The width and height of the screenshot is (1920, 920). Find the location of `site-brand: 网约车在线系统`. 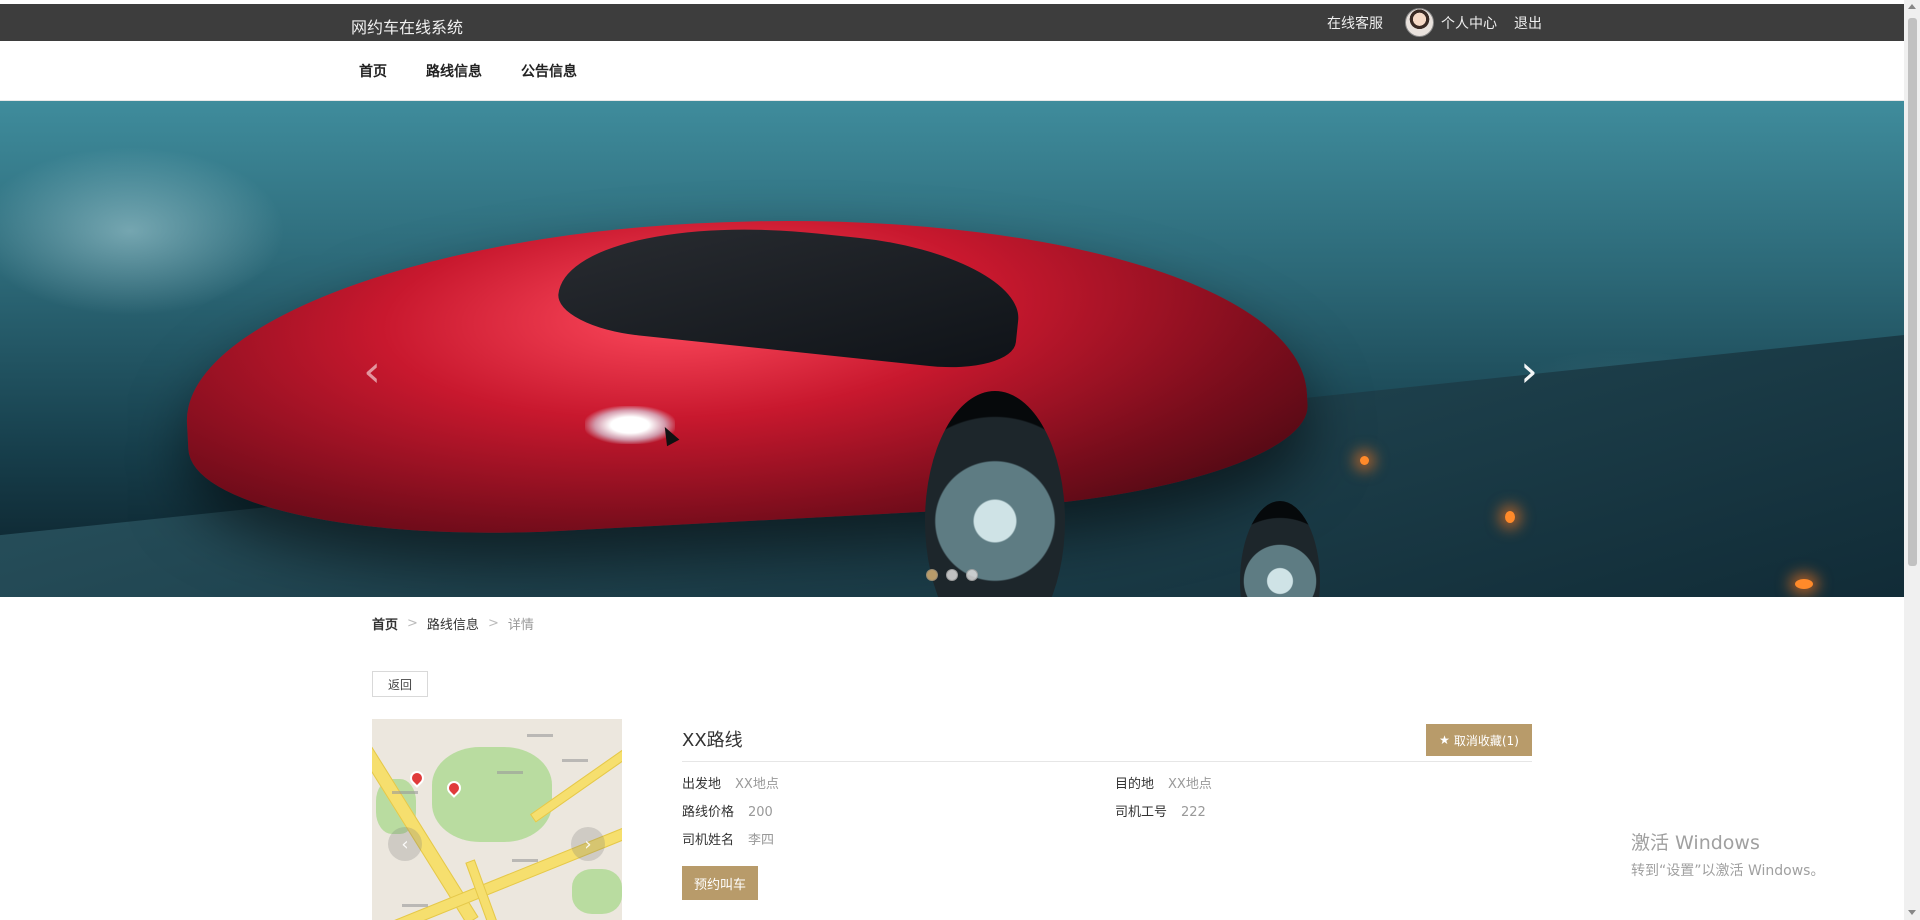

site-brand: 网约车在线系统 is located at coordinates (407, 26).